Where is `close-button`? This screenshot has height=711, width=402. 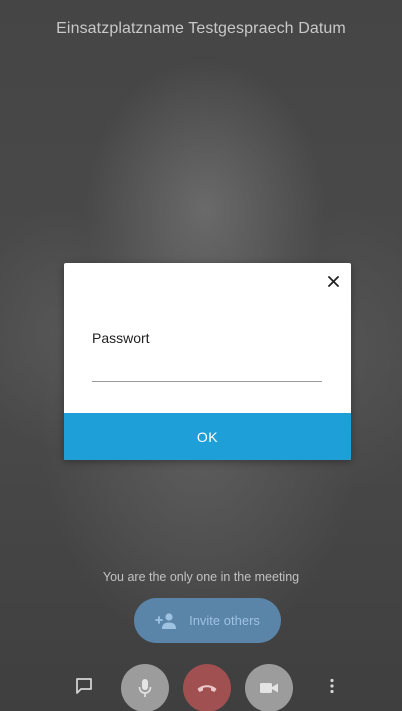 close-button is located at coordinates (333, 281).